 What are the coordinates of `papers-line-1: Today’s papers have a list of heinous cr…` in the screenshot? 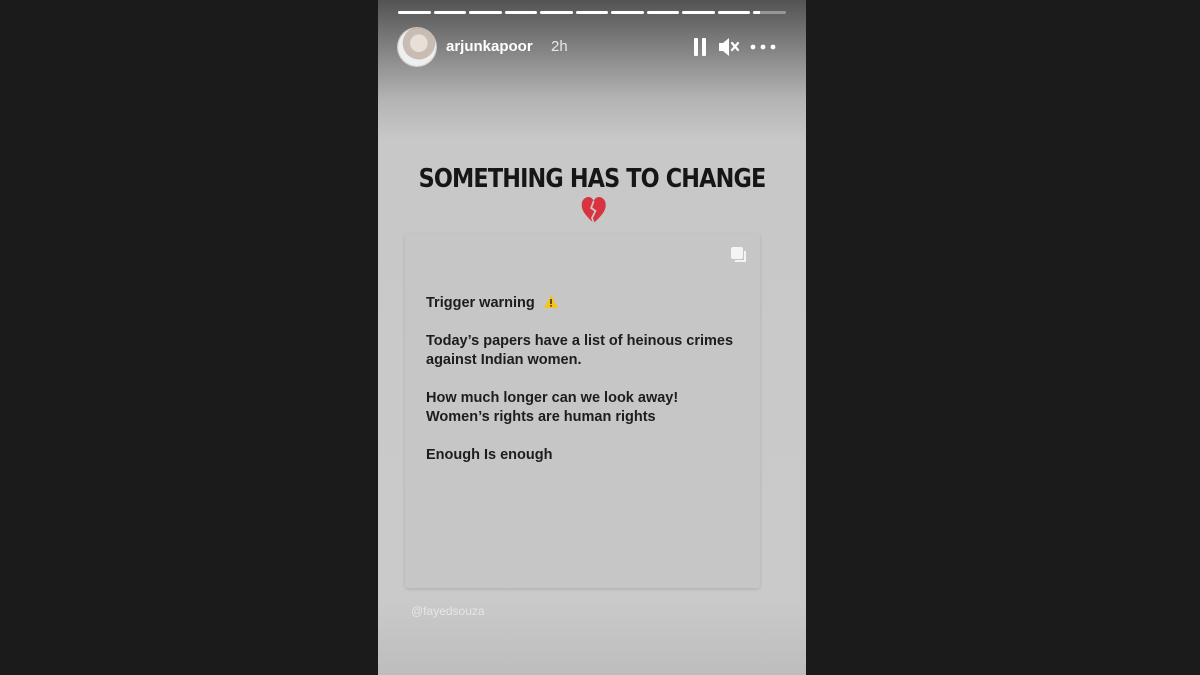 It's located at (580, 341).